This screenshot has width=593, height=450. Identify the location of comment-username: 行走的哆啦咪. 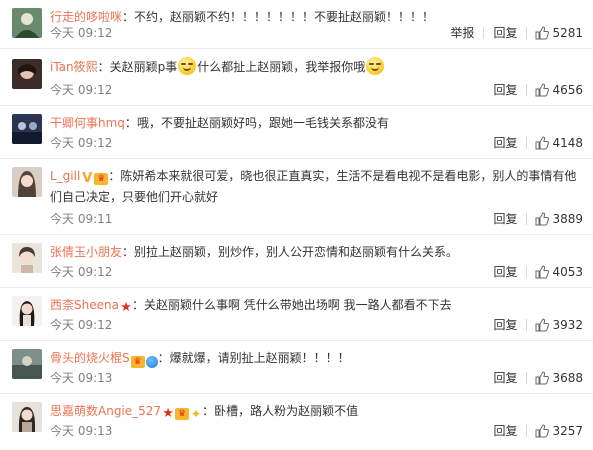
(86, 17).